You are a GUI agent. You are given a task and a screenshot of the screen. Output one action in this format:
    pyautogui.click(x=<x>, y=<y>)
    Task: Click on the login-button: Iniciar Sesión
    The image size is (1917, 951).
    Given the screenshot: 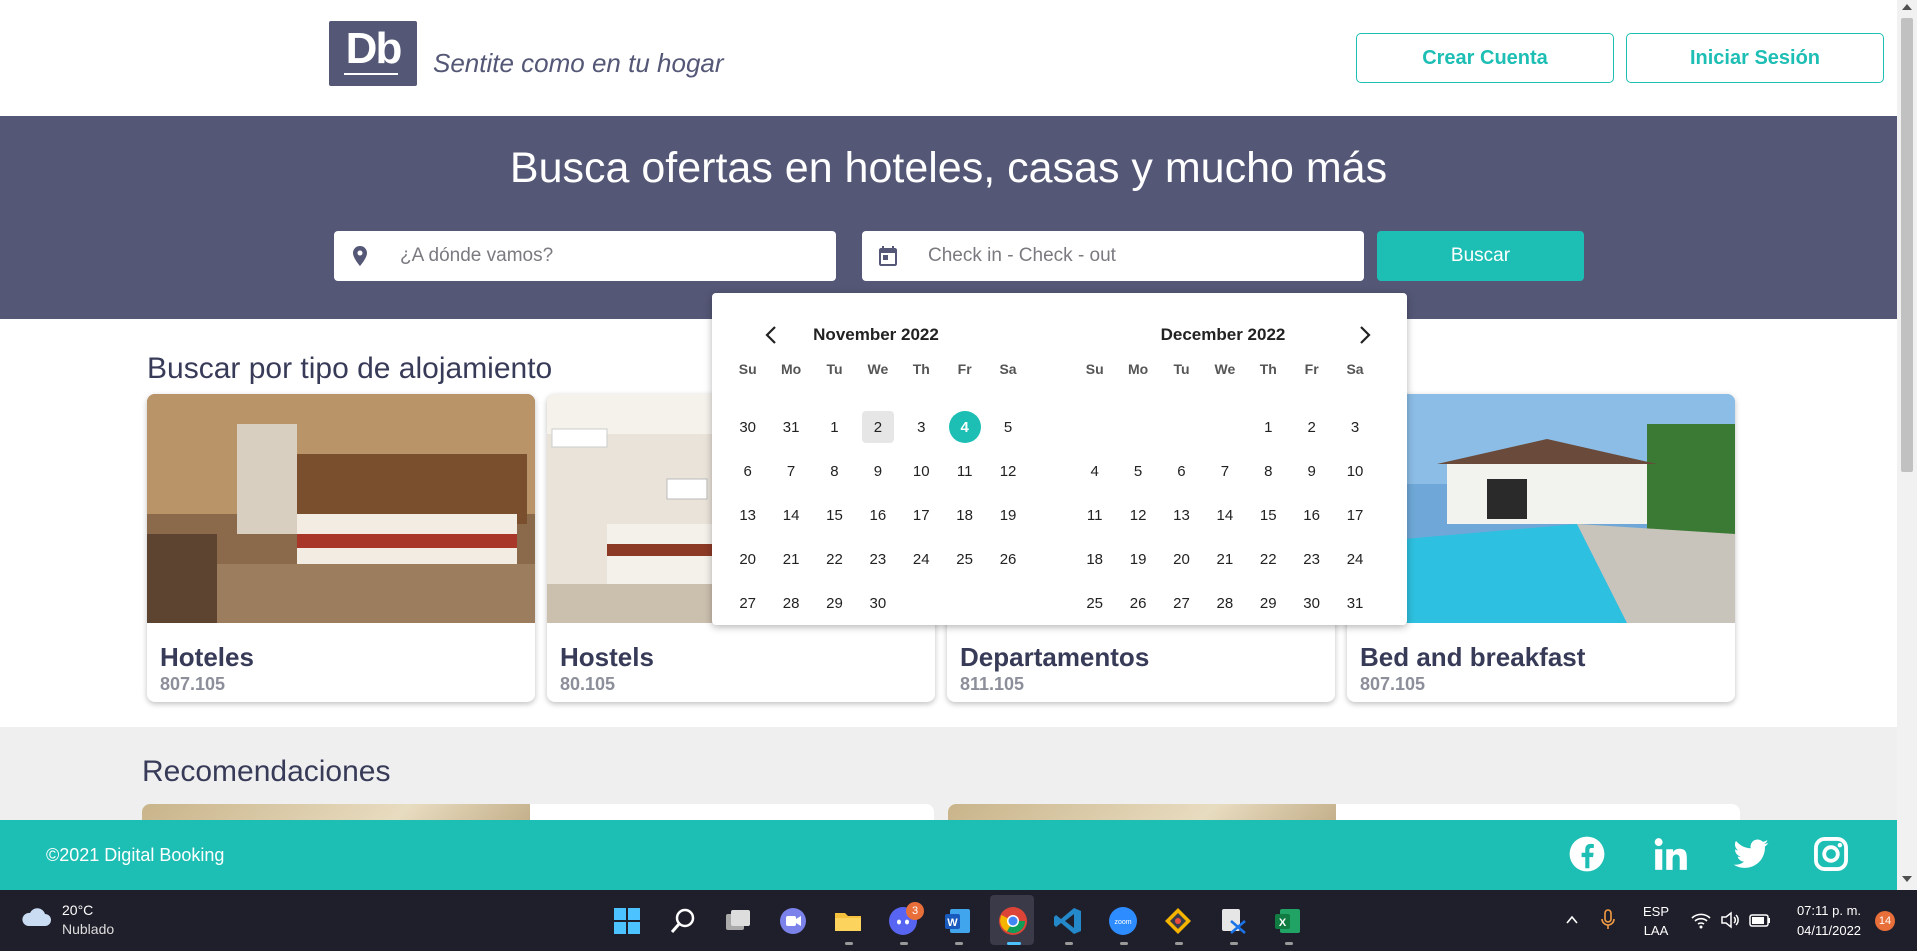 What is the action you would take?
    pyautogui.click(x=1755, y=58)
    